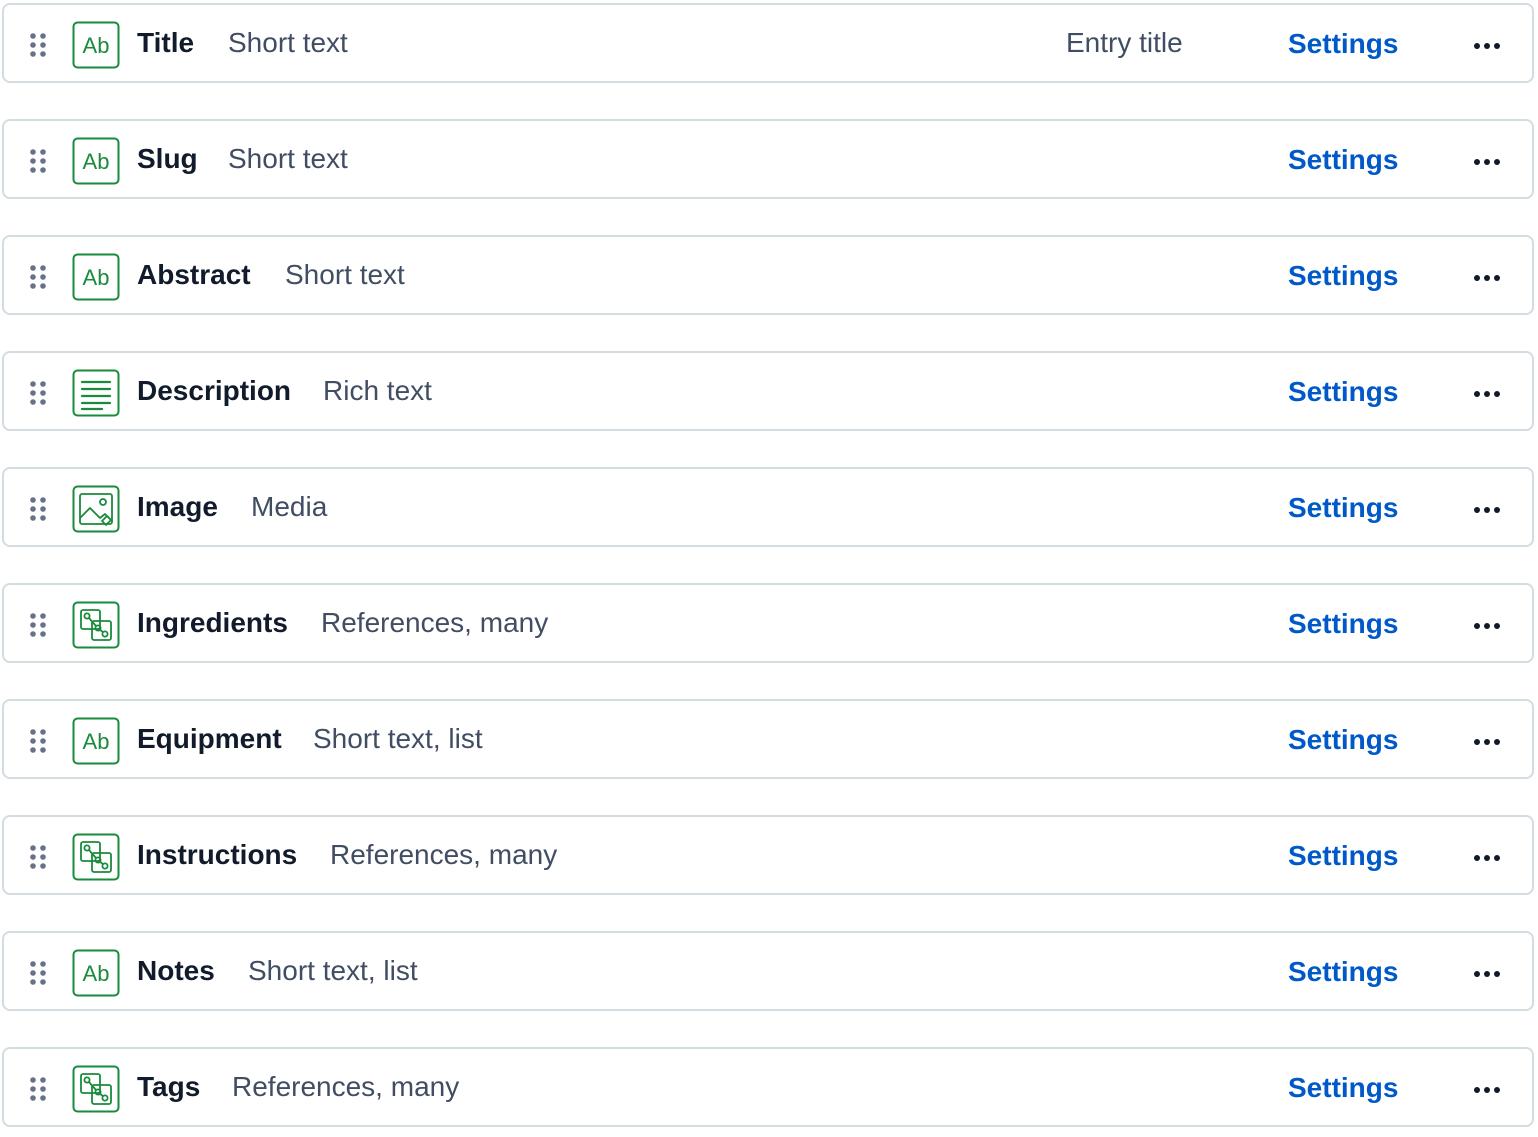 The width and height of the screenshot is (1538, 1137). What do you see at coordinates (209, 738) in the screenshot?
I see `field-name: Equipment` at bounding box center [209, 738].